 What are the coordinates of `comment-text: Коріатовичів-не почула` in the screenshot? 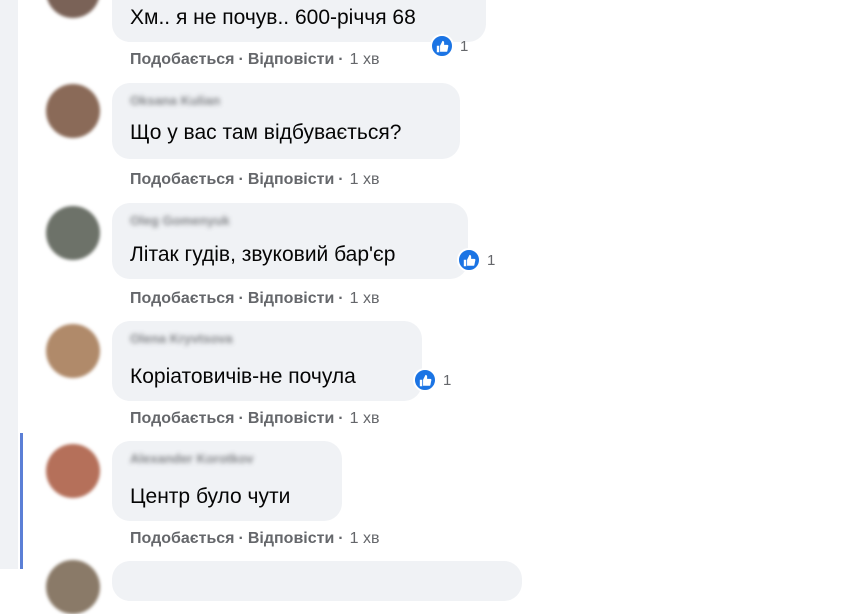 It's located at (243, 376).